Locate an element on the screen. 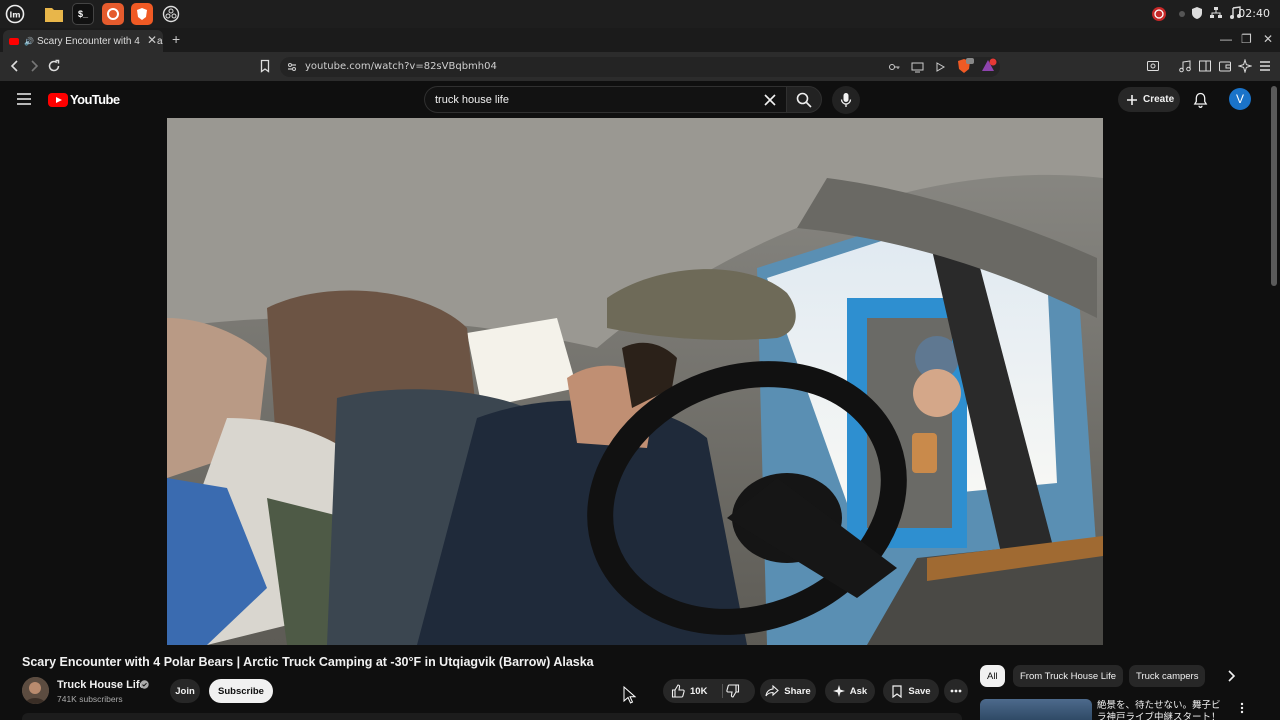 Image resolution: width=1280 pixels, height=720 pixels. thumbs-up-icon is located at coordinates (678, 691).